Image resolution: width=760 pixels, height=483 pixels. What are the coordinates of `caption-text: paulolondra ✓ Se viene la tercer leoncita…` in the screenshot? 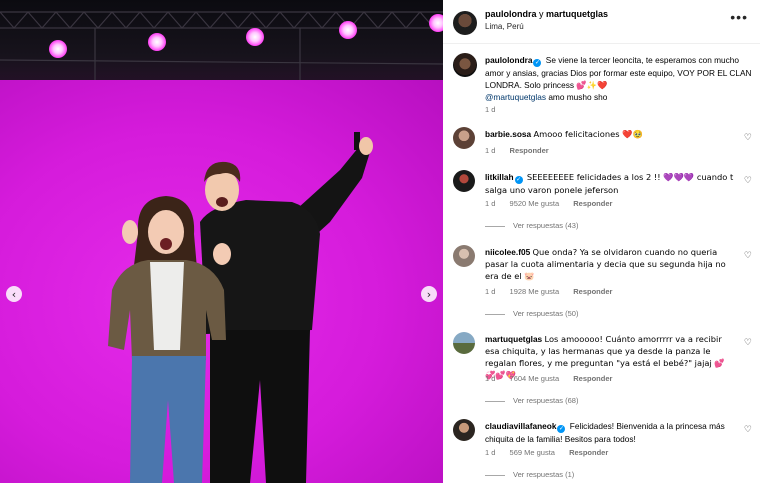 It's located at (619, 78).